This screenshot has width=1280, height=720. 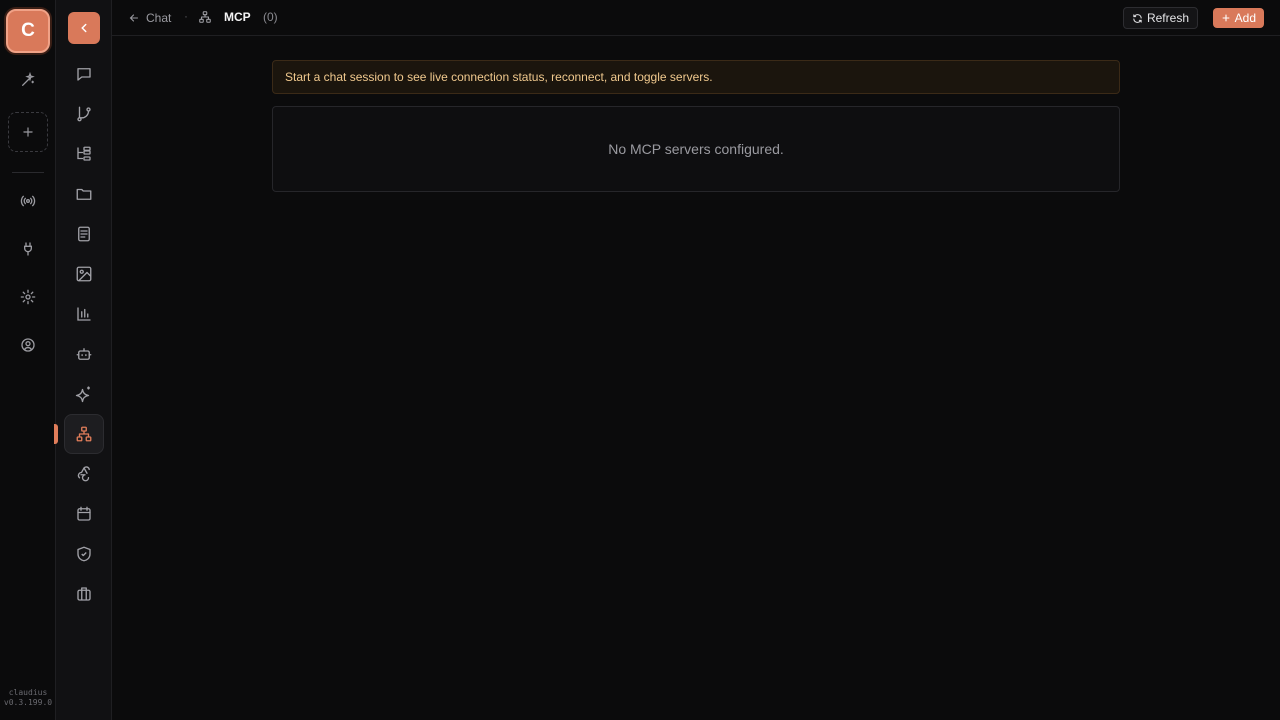 I want to click on book-icon, so click(x=84, y=234).